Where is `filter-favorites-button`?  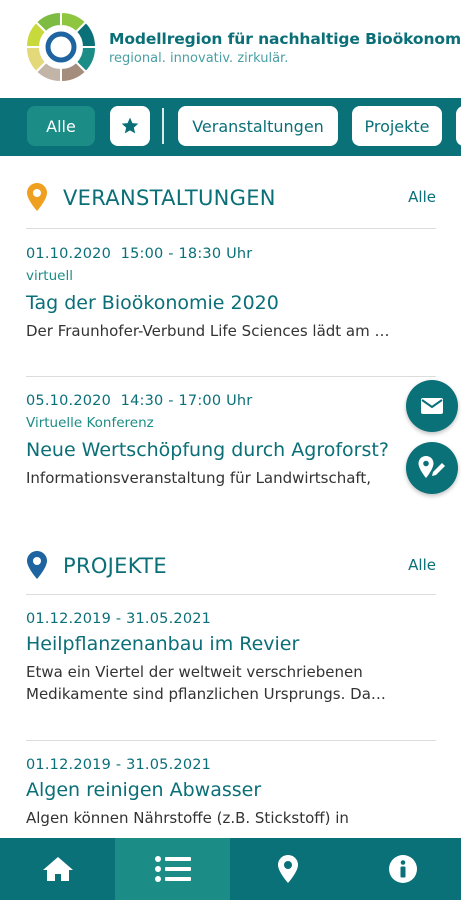 filter-favorites-button is located at coordinates (130, 126).